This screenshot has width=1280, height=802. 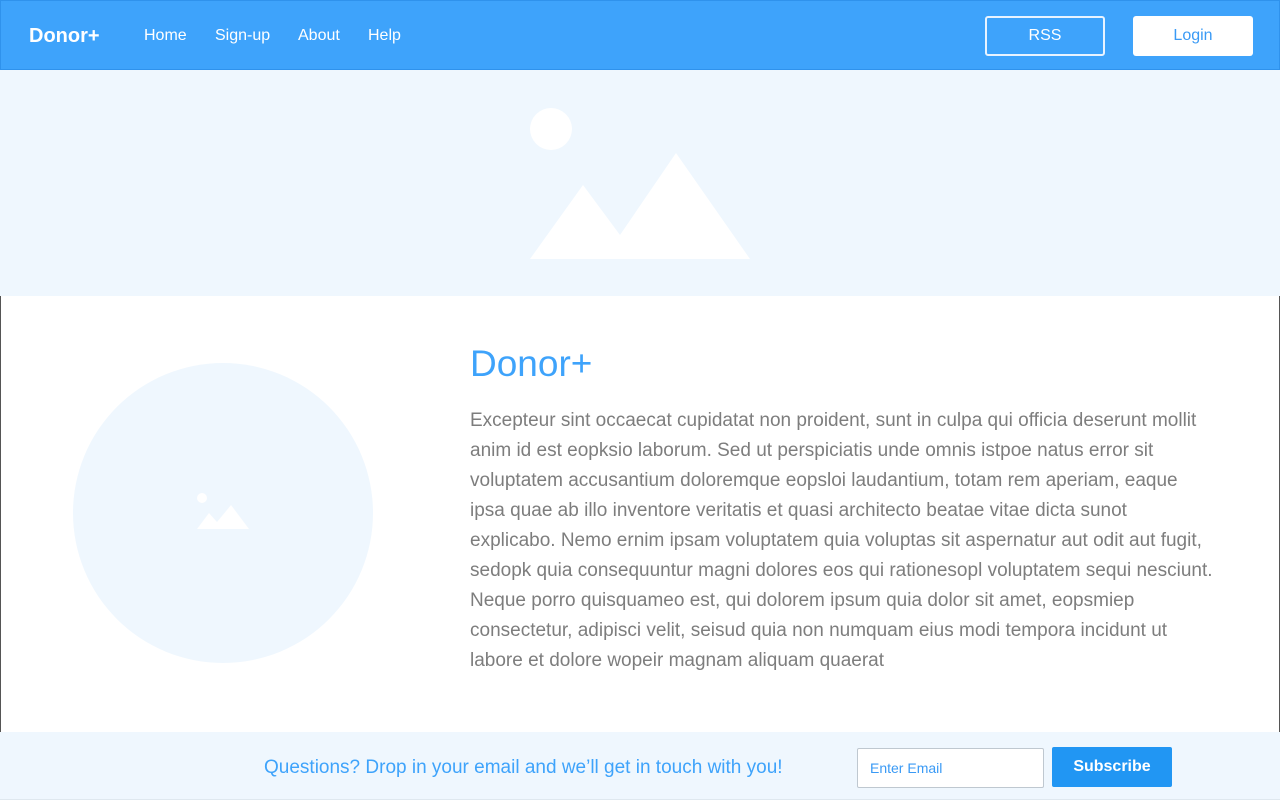 I want to click on nav-link-about: About, so click(x=319, y=36).